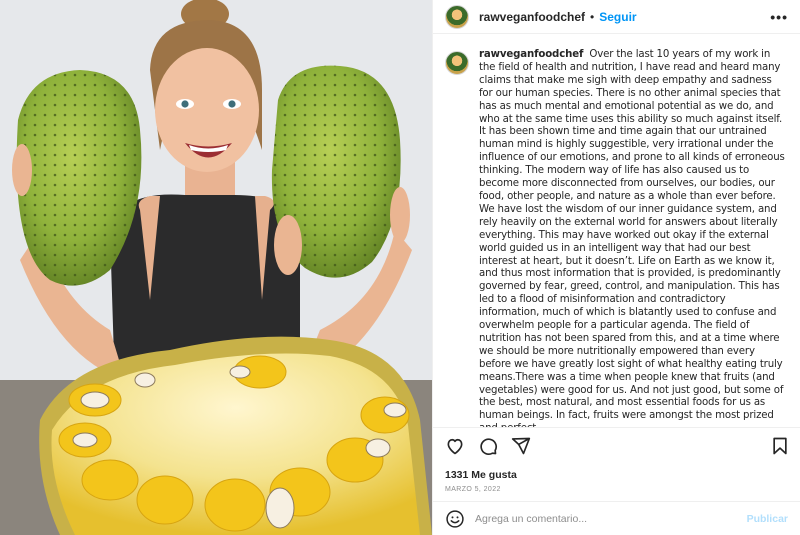 The height and width of the screenshot is (535, 800). I want to click on comment-icon, so click(488, 446).